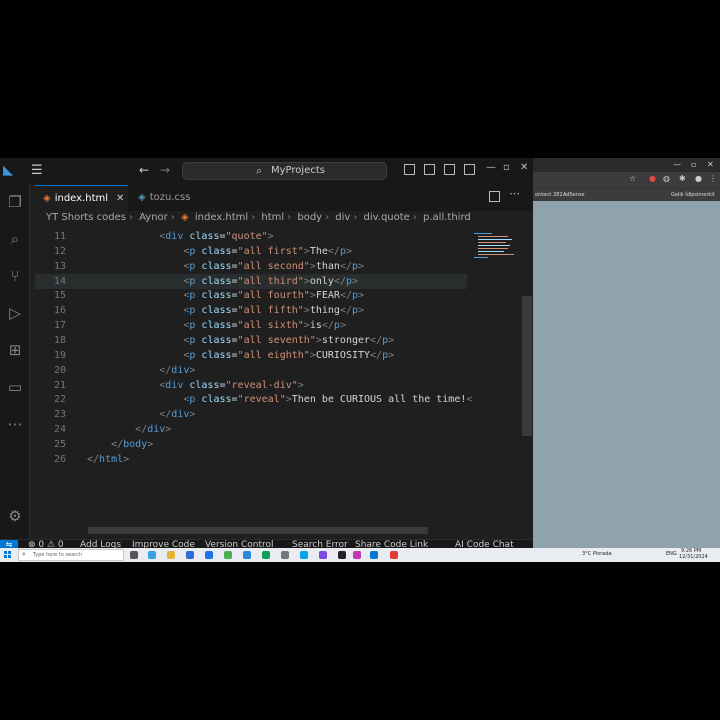  Describe the element at coordinates (204, 385) in the screenshot. I see `code-token: class` at that location.